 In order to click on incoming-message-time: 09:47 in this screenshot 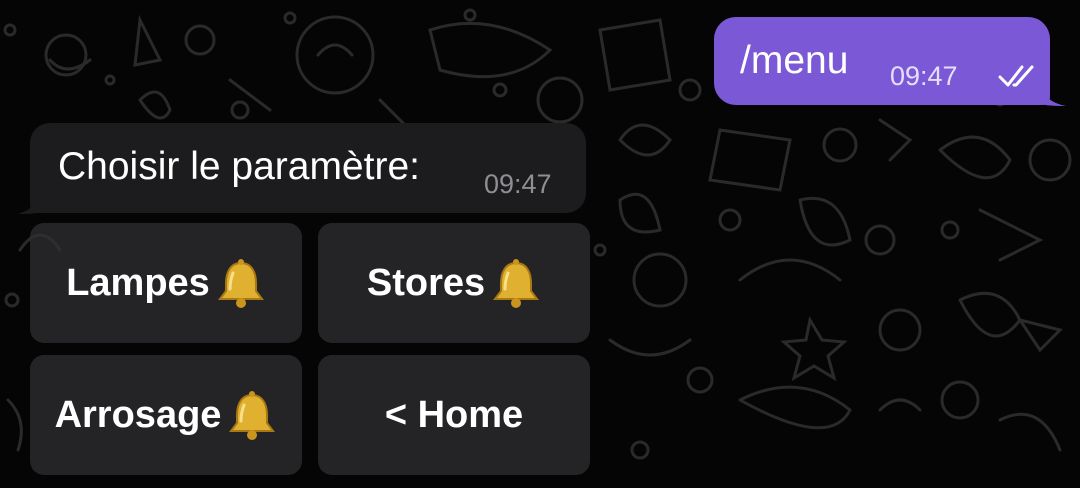, I will do `click(518, 184)`.